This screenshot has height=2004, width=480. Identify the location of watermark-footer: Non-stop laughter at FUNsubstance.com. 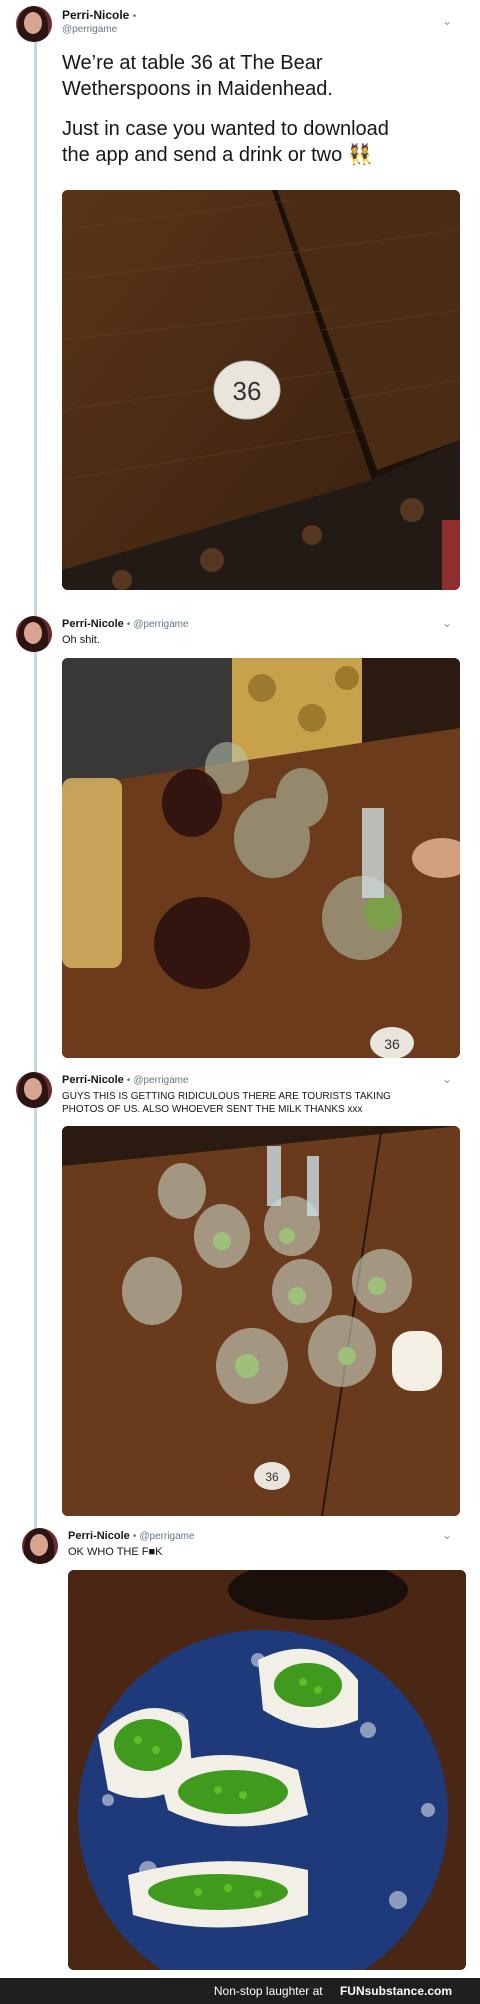
(240, 1991).